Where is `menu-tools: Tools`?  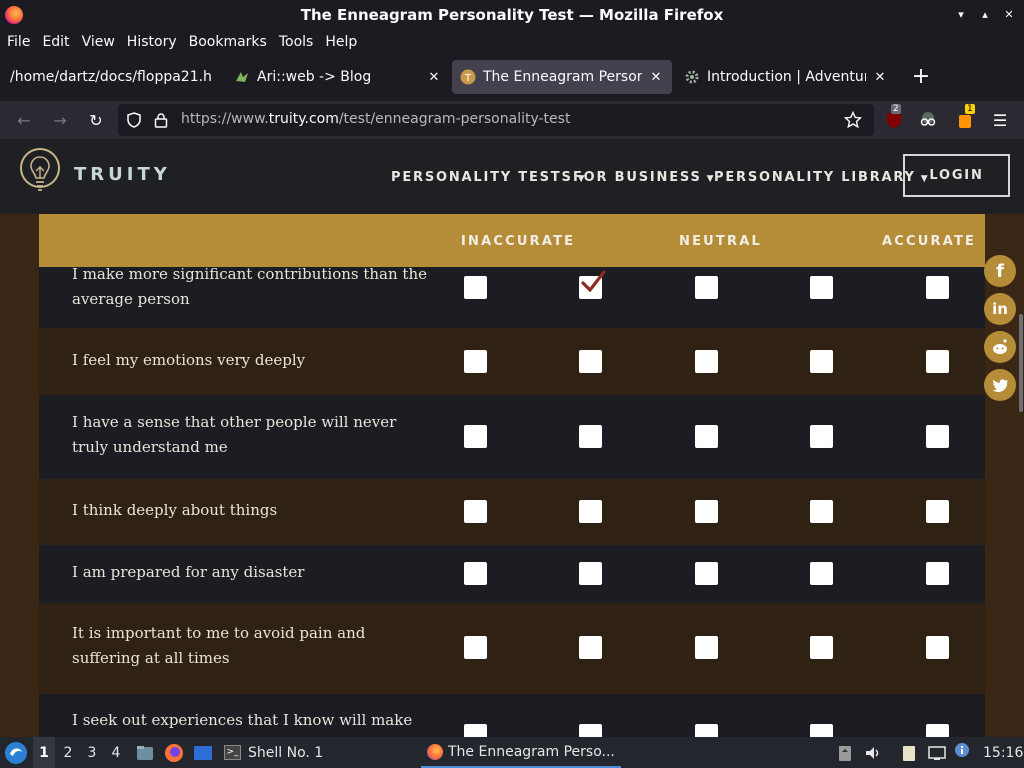
menu-tools: Tools is located at coordinates (299, 42).